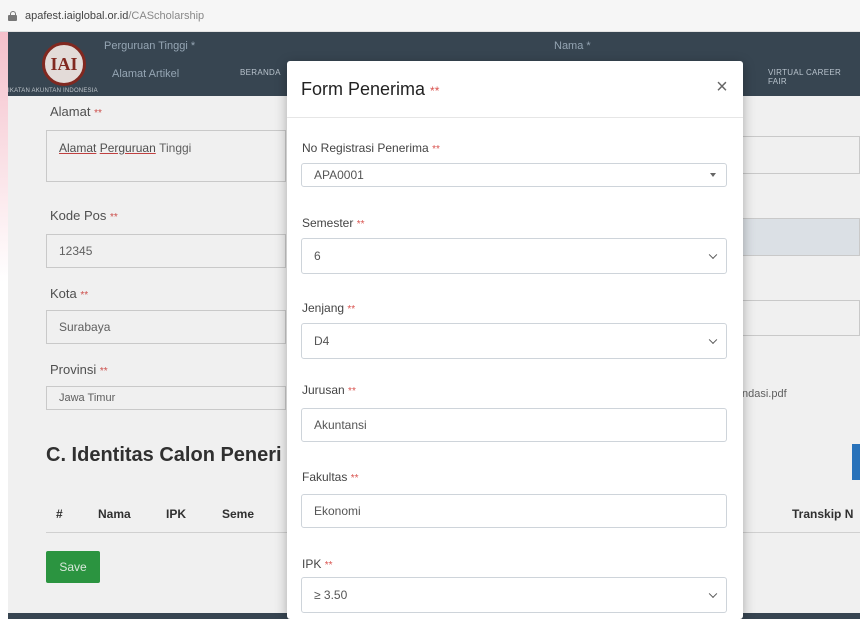 The height and width of the screenshot is (619, 860). I want to click on modal-header: Form Penerima ** ×, so click(515, 89).